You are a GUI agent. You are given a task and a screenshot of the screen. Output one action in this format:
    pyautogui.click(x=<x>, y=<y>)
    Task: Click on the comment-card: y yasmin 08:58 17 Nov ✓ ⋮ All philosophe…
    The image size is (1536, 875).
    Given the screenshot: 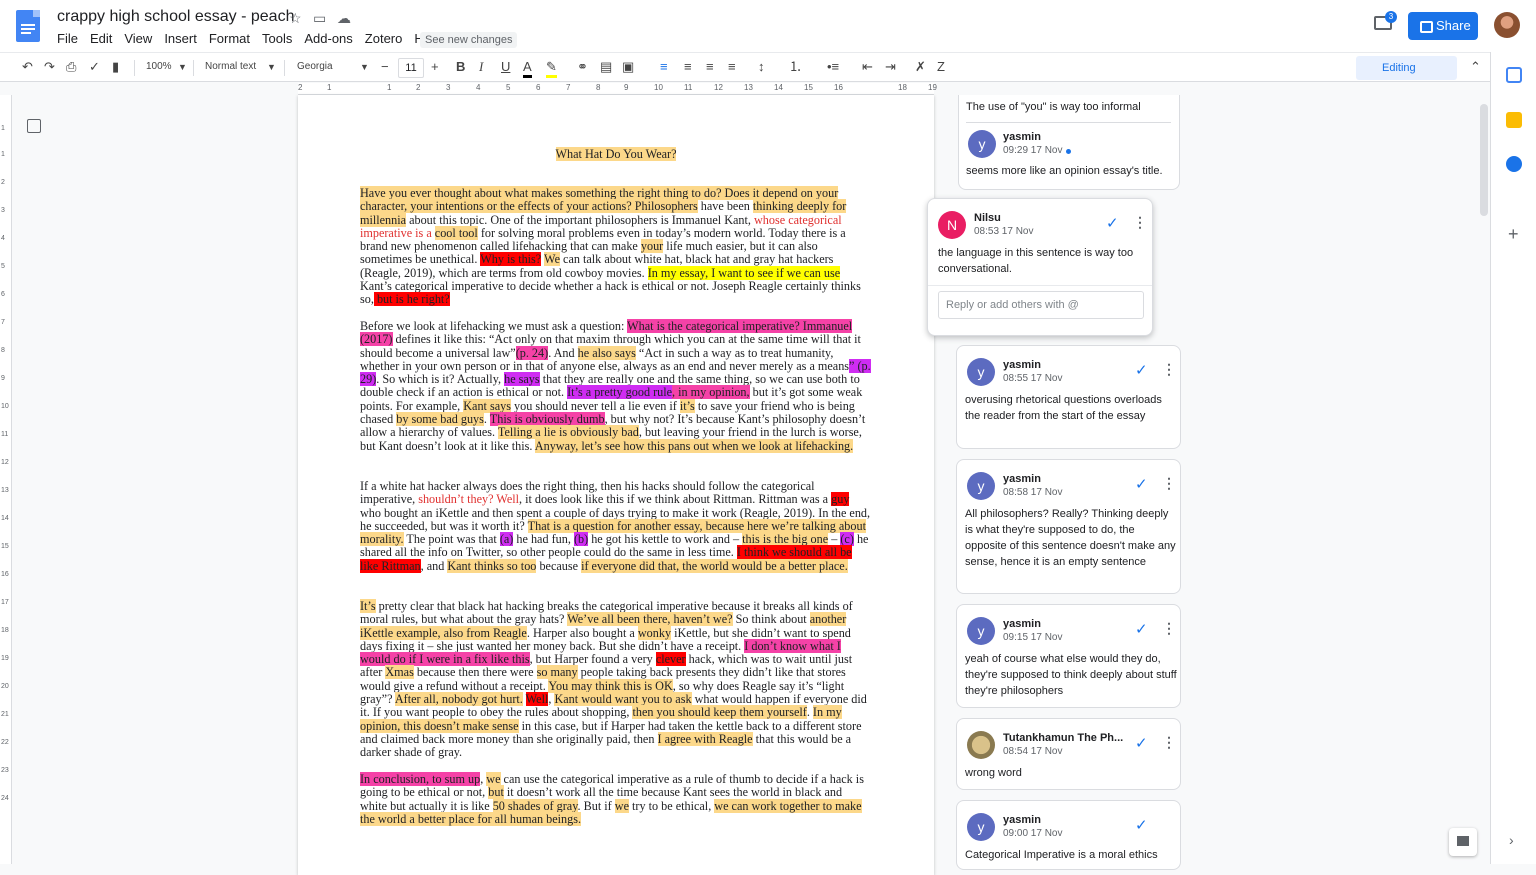 What is the action you would take?
    pyautogui.click(x=1068, y=526)
    